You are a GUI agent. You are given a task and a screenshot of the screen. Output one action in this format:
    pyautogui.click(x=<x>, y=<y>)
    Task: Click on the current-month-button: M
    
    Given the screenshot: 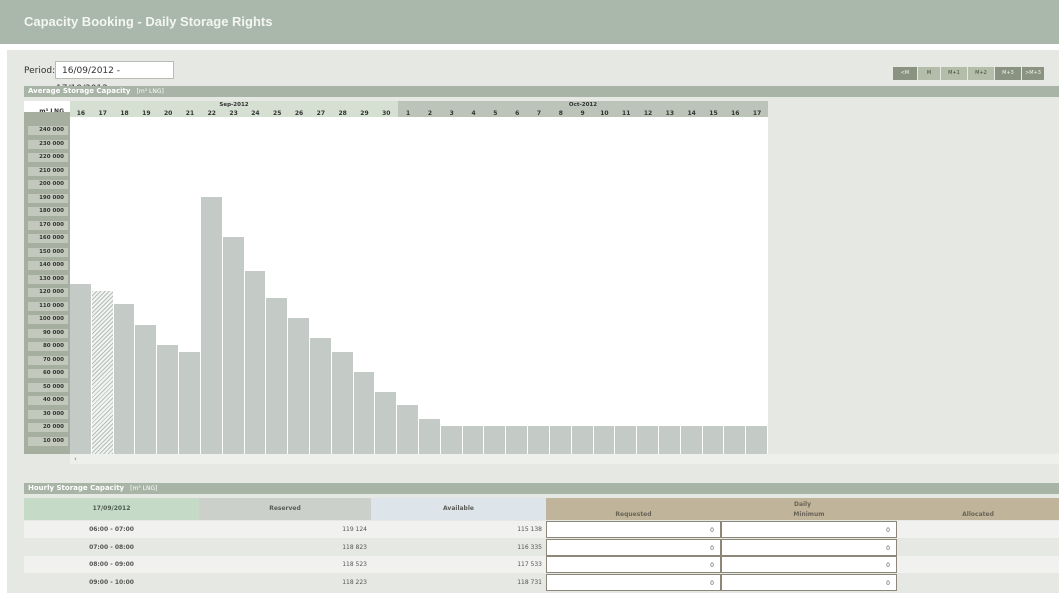 What is the action you would take?
    pyautogui.click(x=929, y=73)
    